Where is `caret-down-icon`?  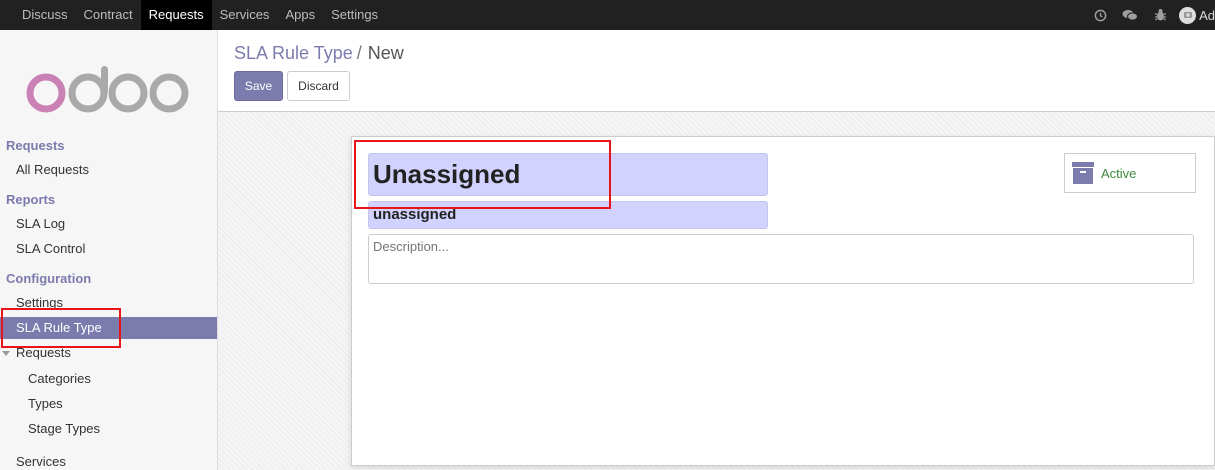 caret-down-icon is located at coordinates (6, 353).